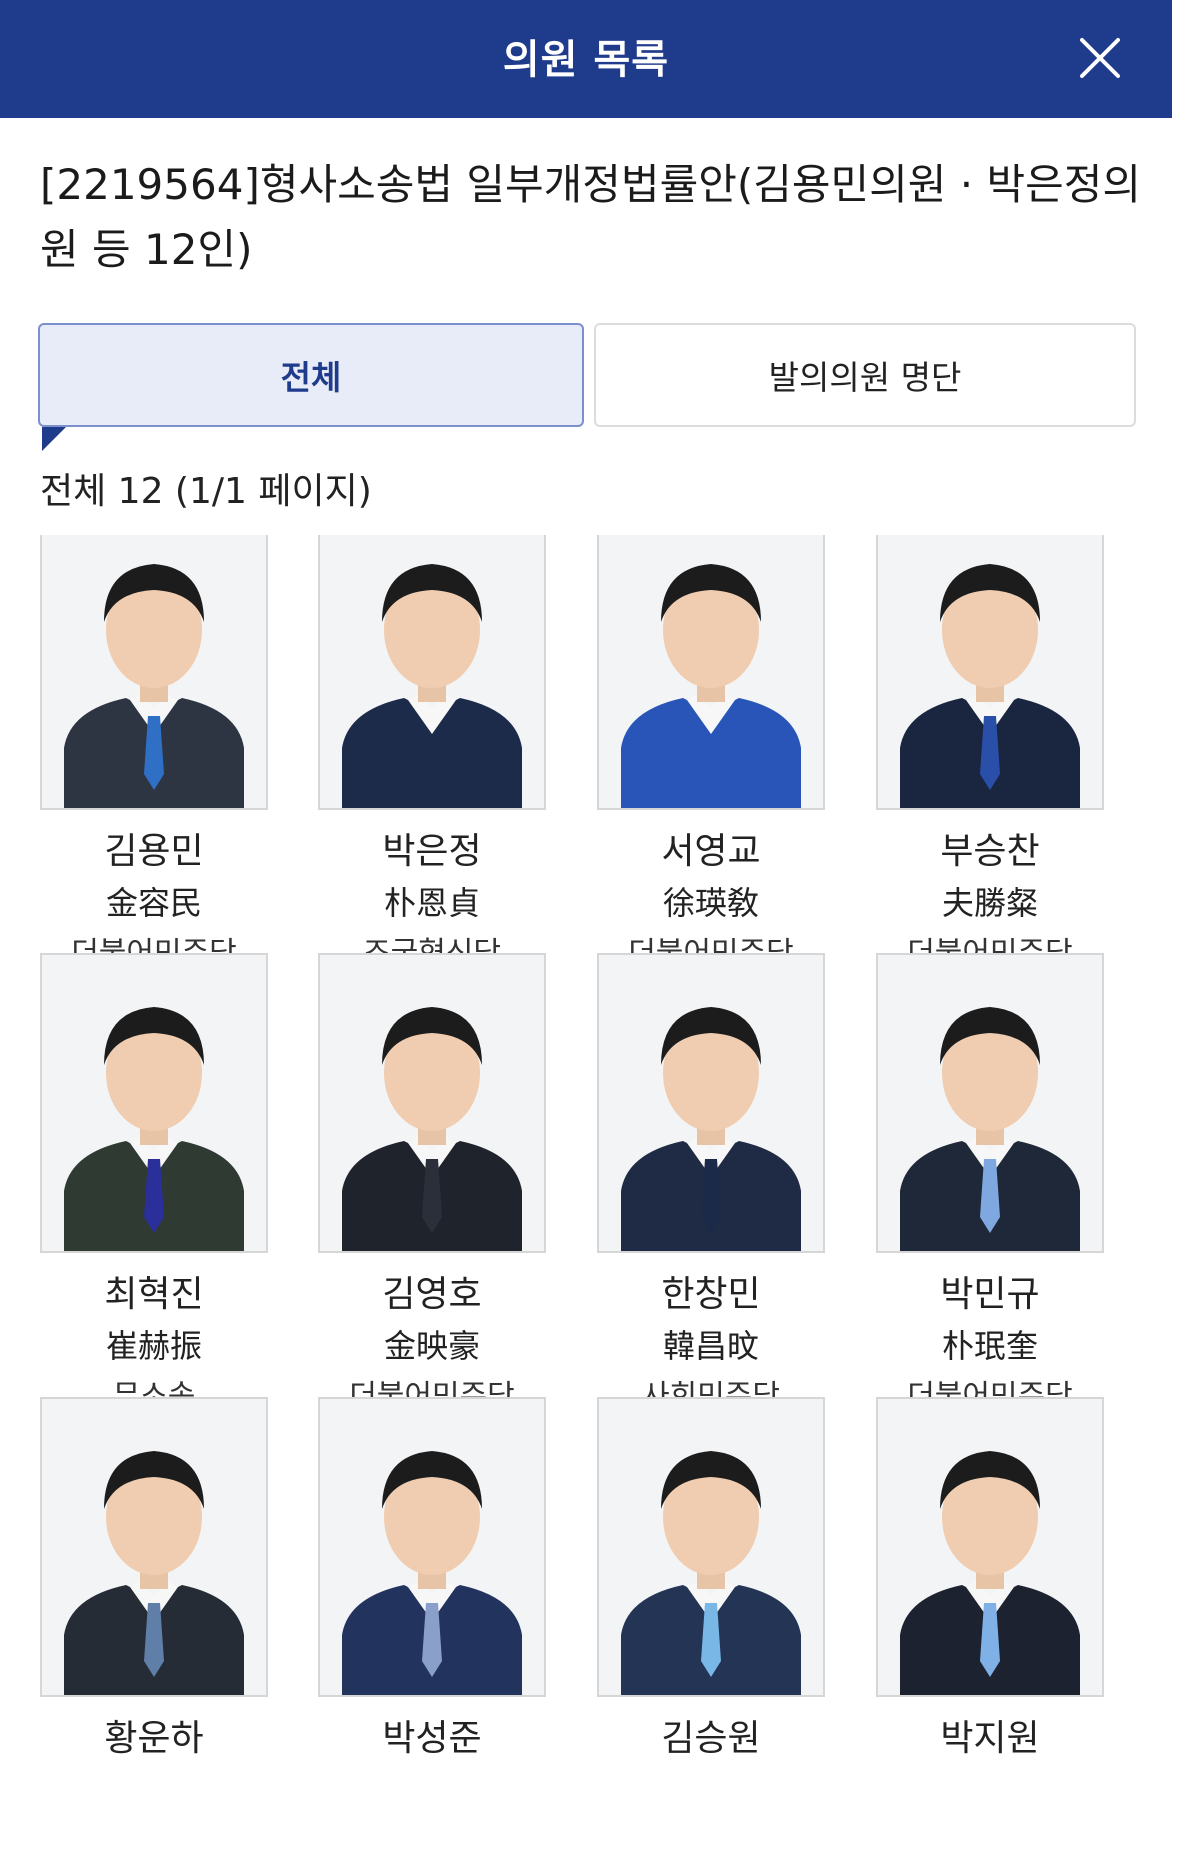 Image resolution: width=1179 pixels, height=1854 pixels. What do you see at coordinates (154, 1294) in the screenshot?
I see `member-name: 최혁진` at bounding box center [154, 1294].